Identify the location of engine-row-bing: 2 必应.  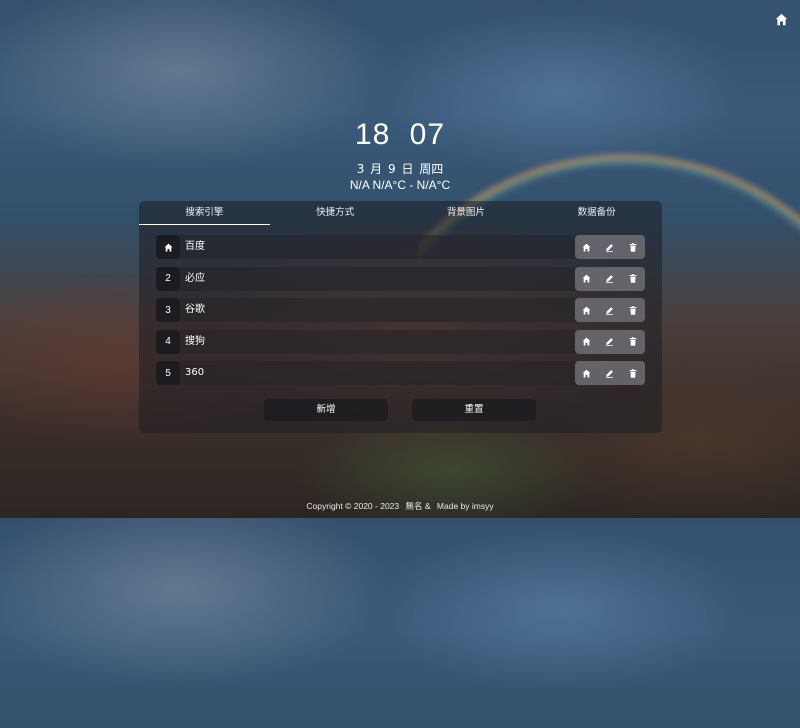
(400, 278).